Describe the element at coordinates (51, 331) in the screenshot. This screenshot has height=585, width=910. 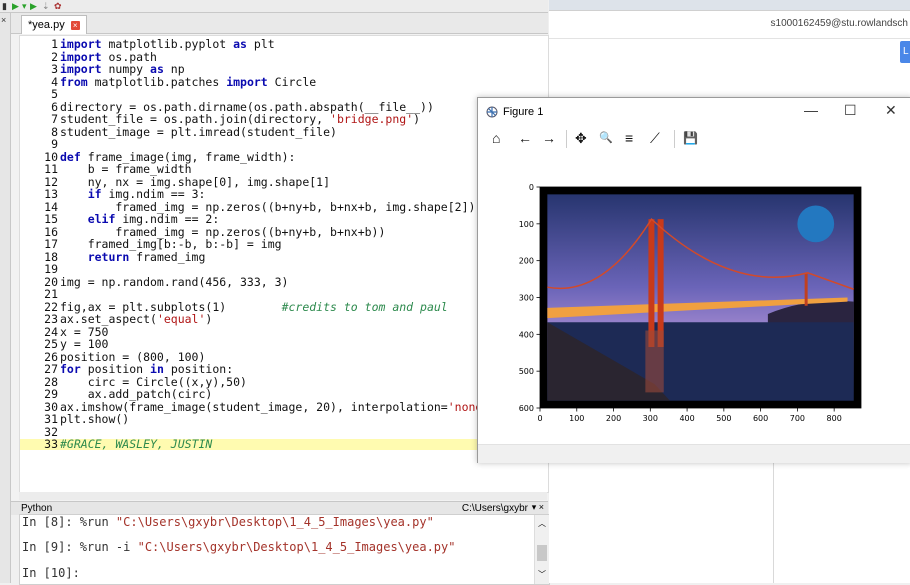
I see `line-number: 24` at that location.